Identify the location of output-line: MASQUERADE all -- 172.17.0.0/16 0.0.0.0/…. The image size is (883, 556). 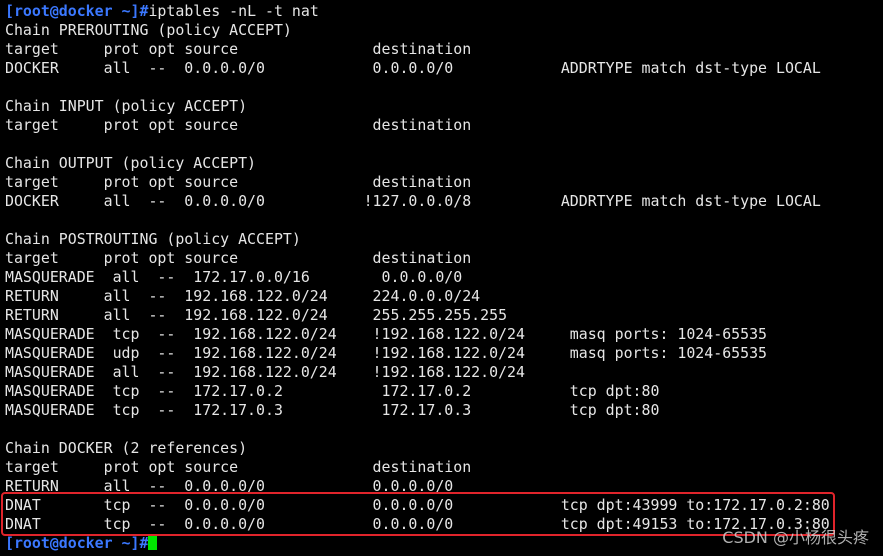
(234, 277).